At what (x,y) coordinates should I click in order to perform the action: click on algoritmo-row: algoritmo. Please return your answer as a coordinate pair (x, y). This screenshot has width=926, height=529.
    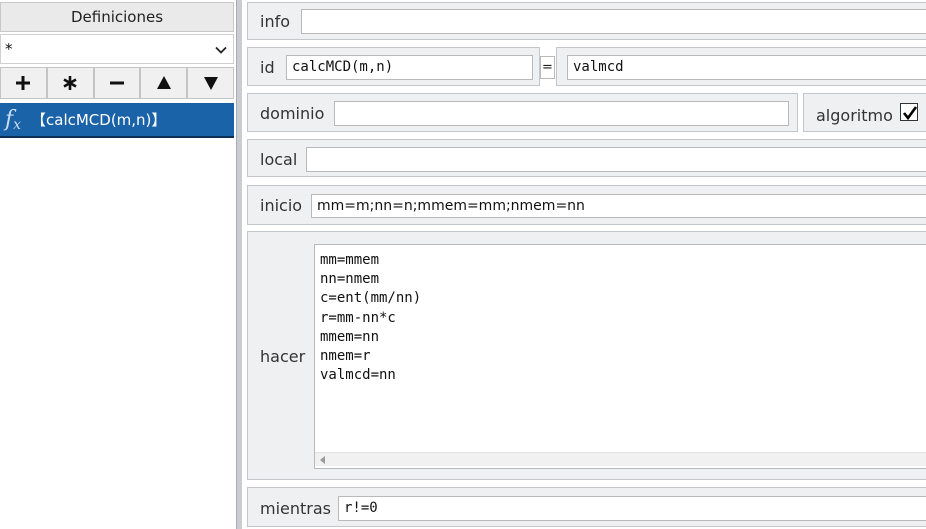
    Looking at the image, I should click on (864, 112).